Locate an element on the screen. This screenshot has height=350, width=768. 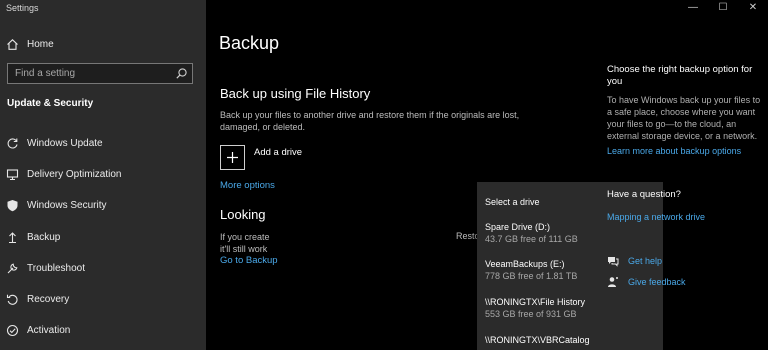
feedback-person-icon is located at coordinates (613, 282).